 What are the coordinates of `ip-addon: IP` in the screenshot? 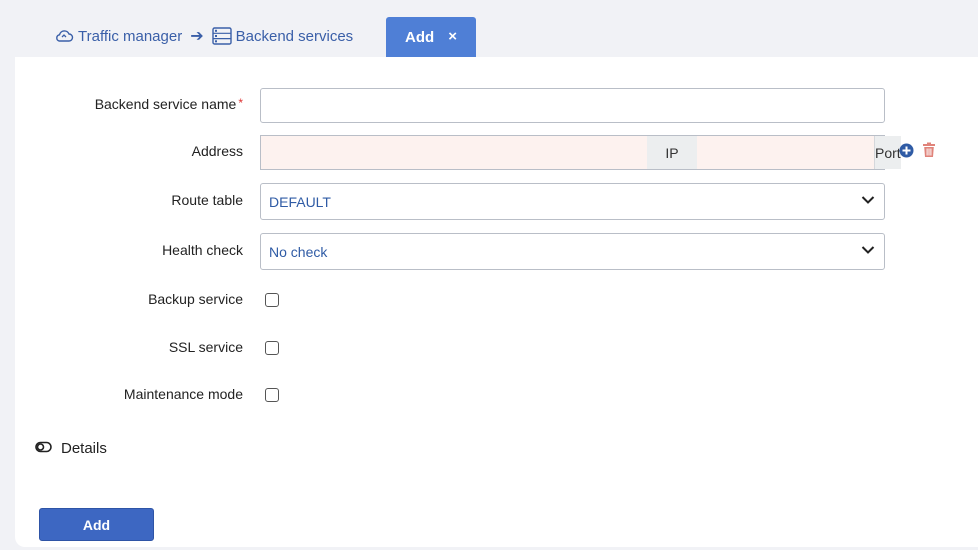 It's located at (672, 152).